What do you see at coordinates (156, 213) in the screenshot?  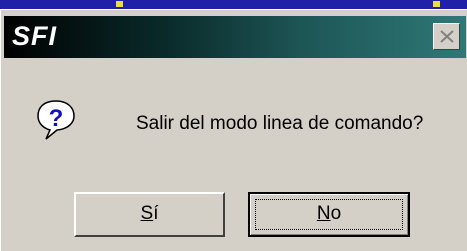 I see `yes-button-label: í` at bounding box center [156, 213].